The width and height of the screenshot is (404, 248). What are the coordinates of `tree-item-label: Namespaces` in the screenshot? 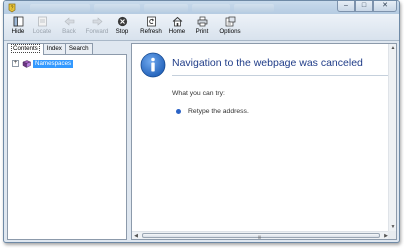 It's located at (53, 63).